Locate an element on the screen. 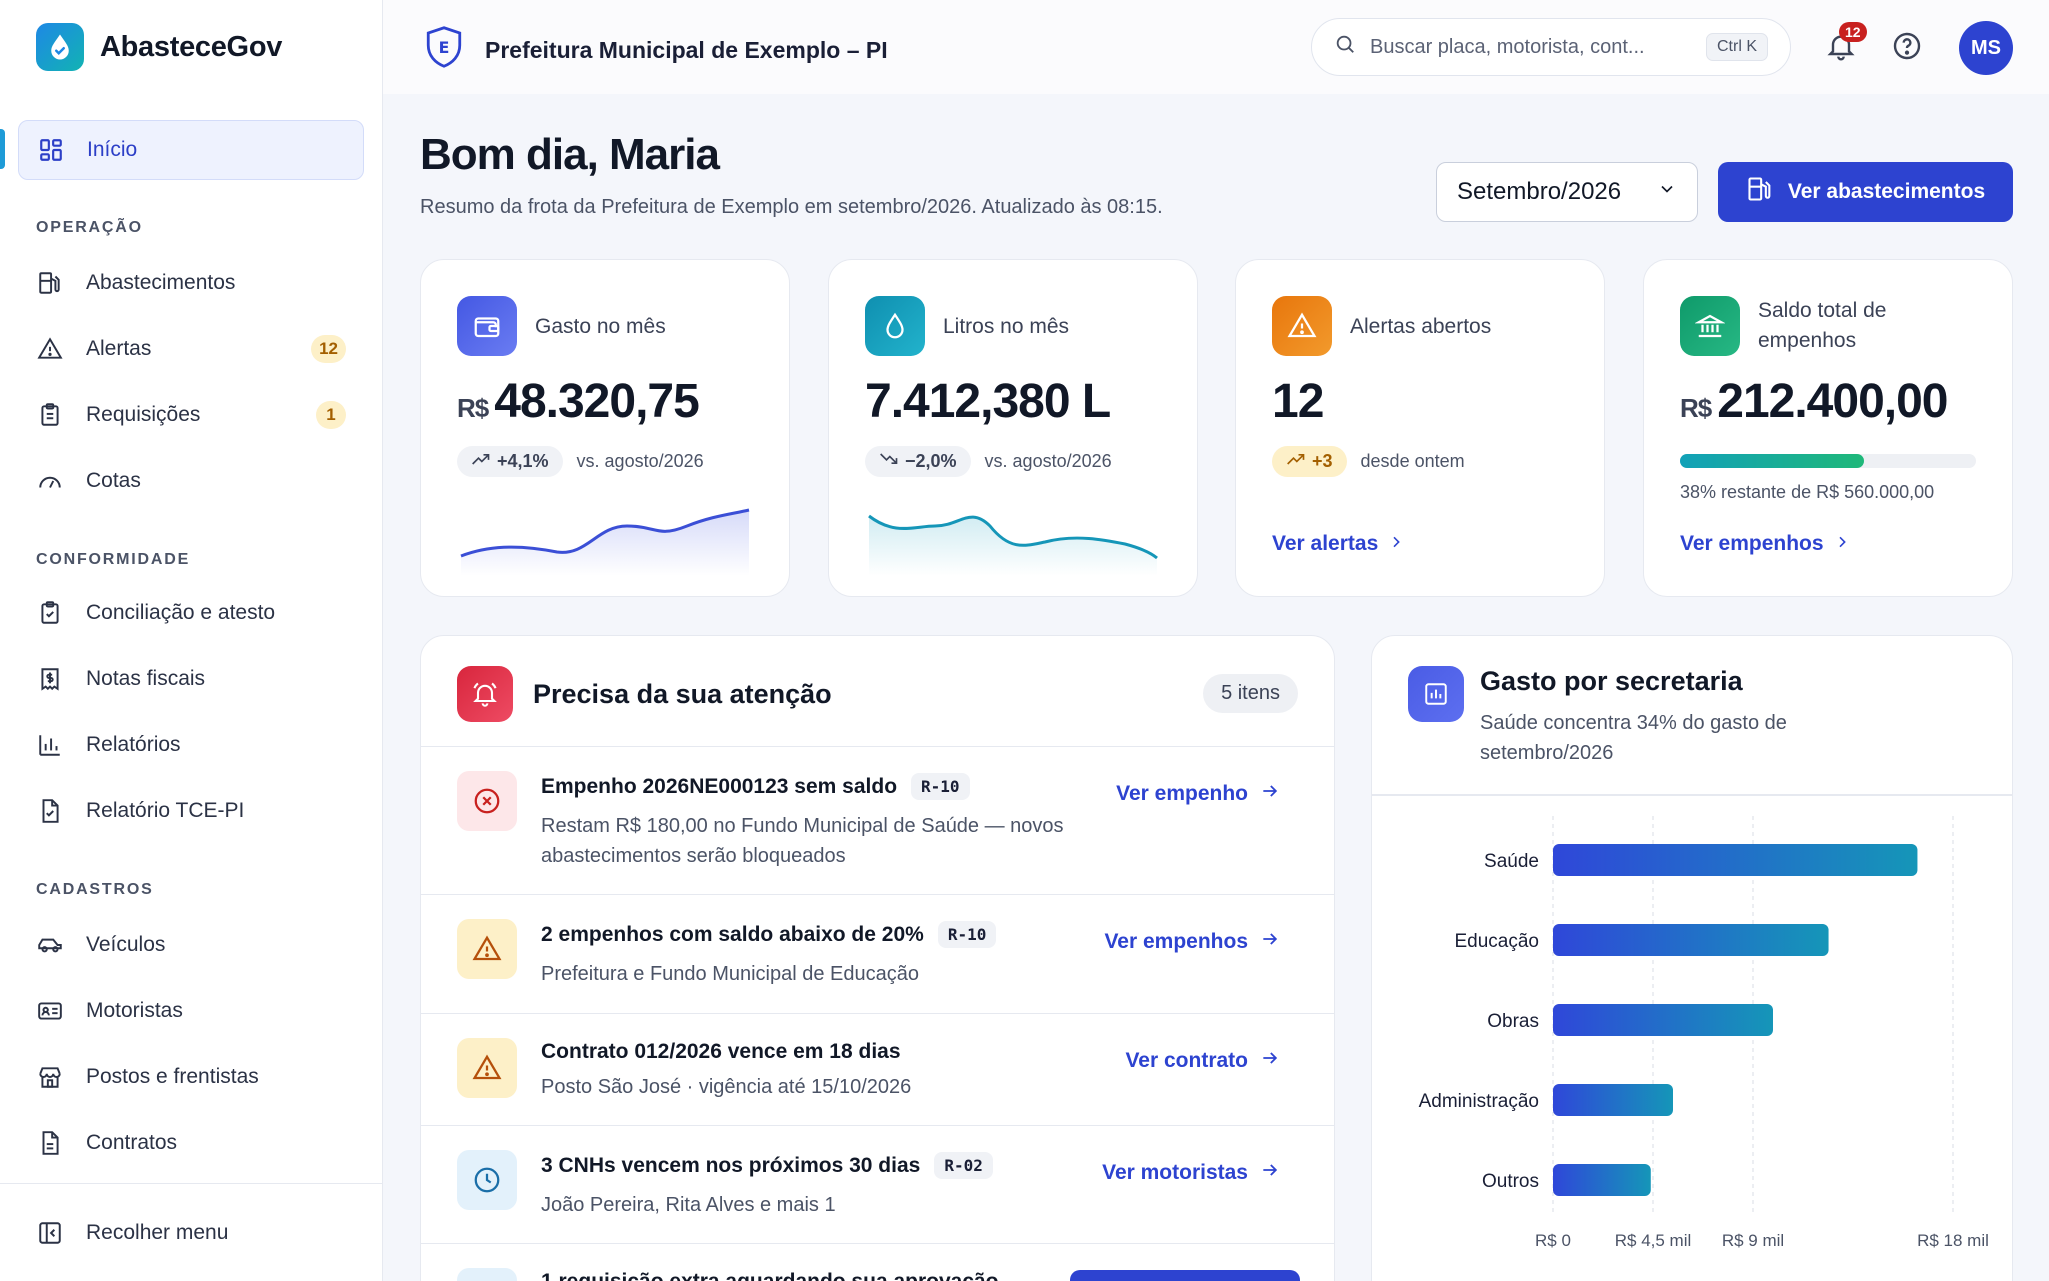  sidebar-item-tce: Relatório TCE-PI is located at coordinates (191, 811).